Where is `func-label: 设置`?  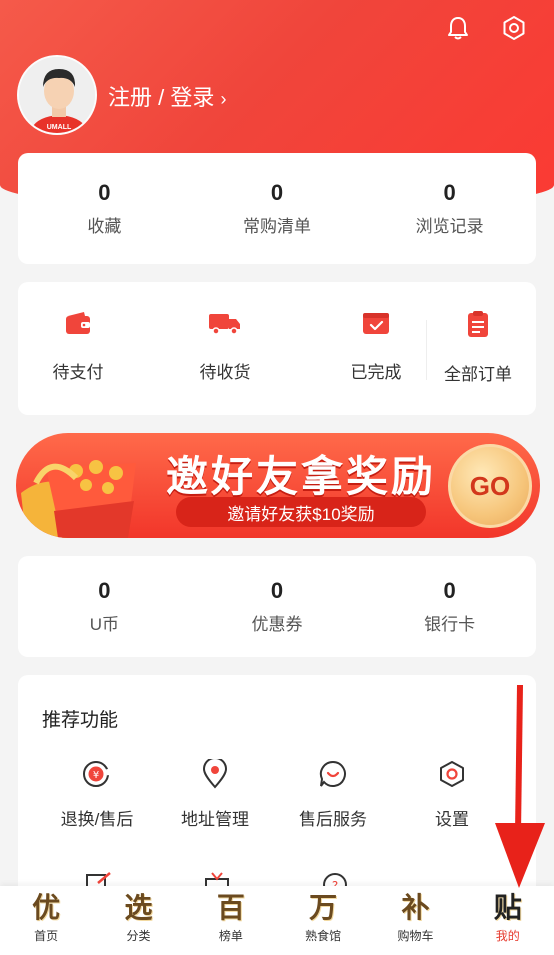 func-label: 设置 is located at coordinates (452, 819).